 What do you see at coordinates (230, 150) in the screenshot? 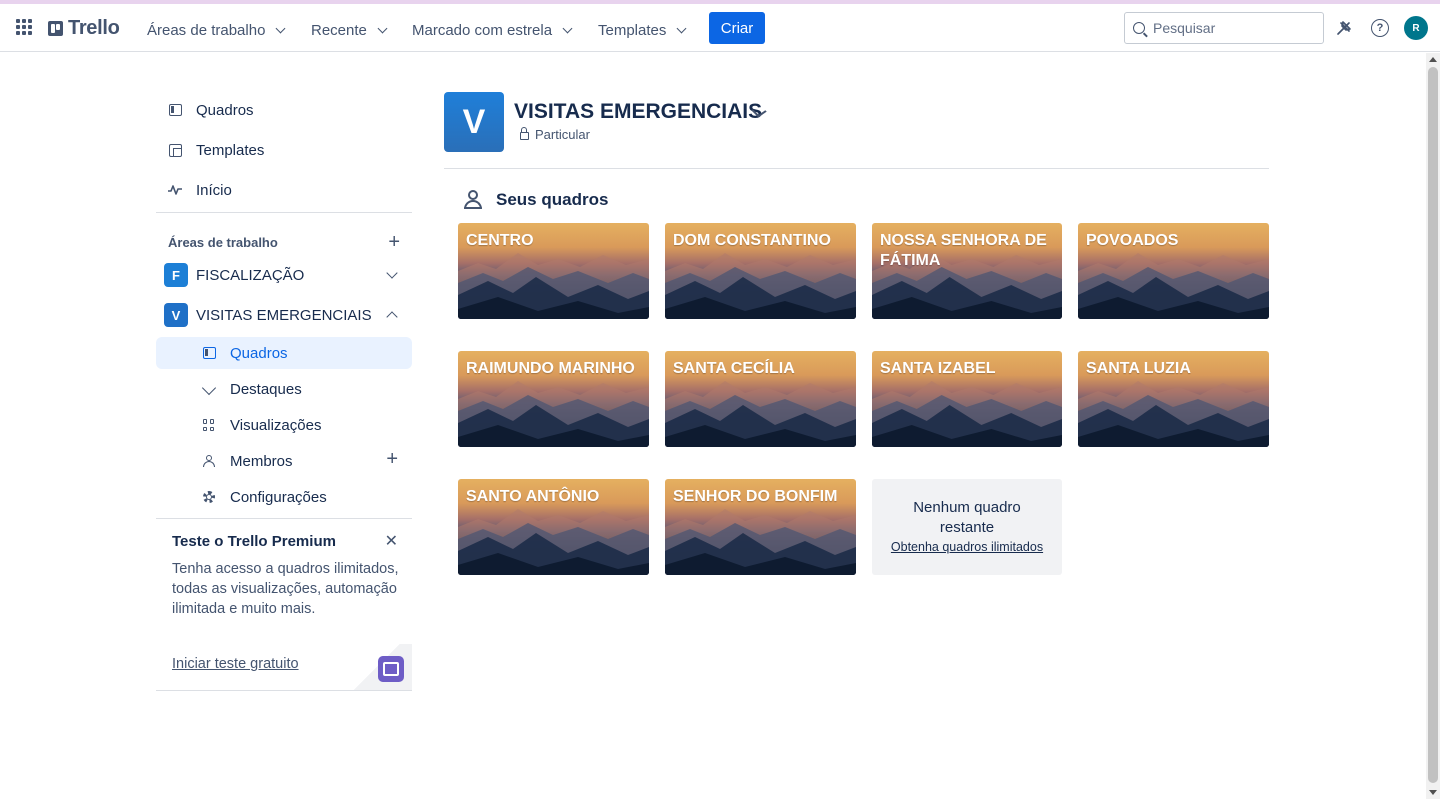
I see `sidebar-item-label: Templates` at bounding box center [230, 150].